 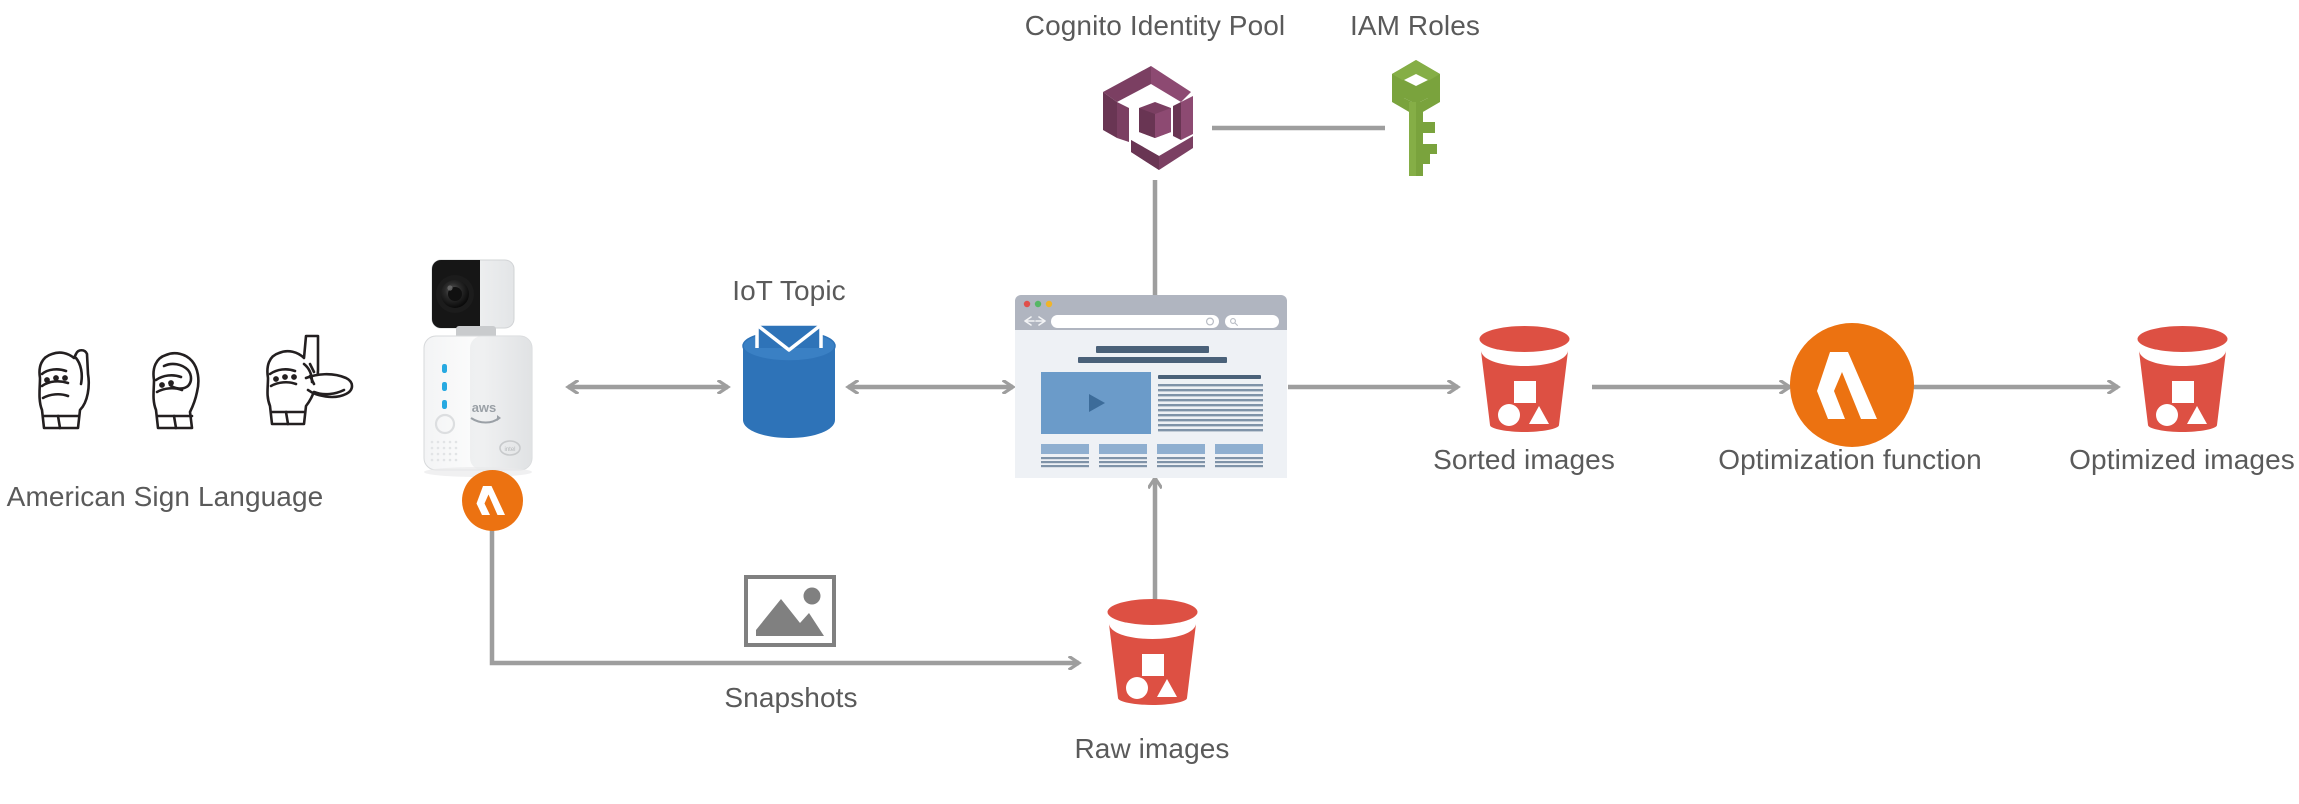 What do you see at coordinates (1049, 304) in the screenshot?
I see `window-minimize-dot` at bounding box center [1049, 304].